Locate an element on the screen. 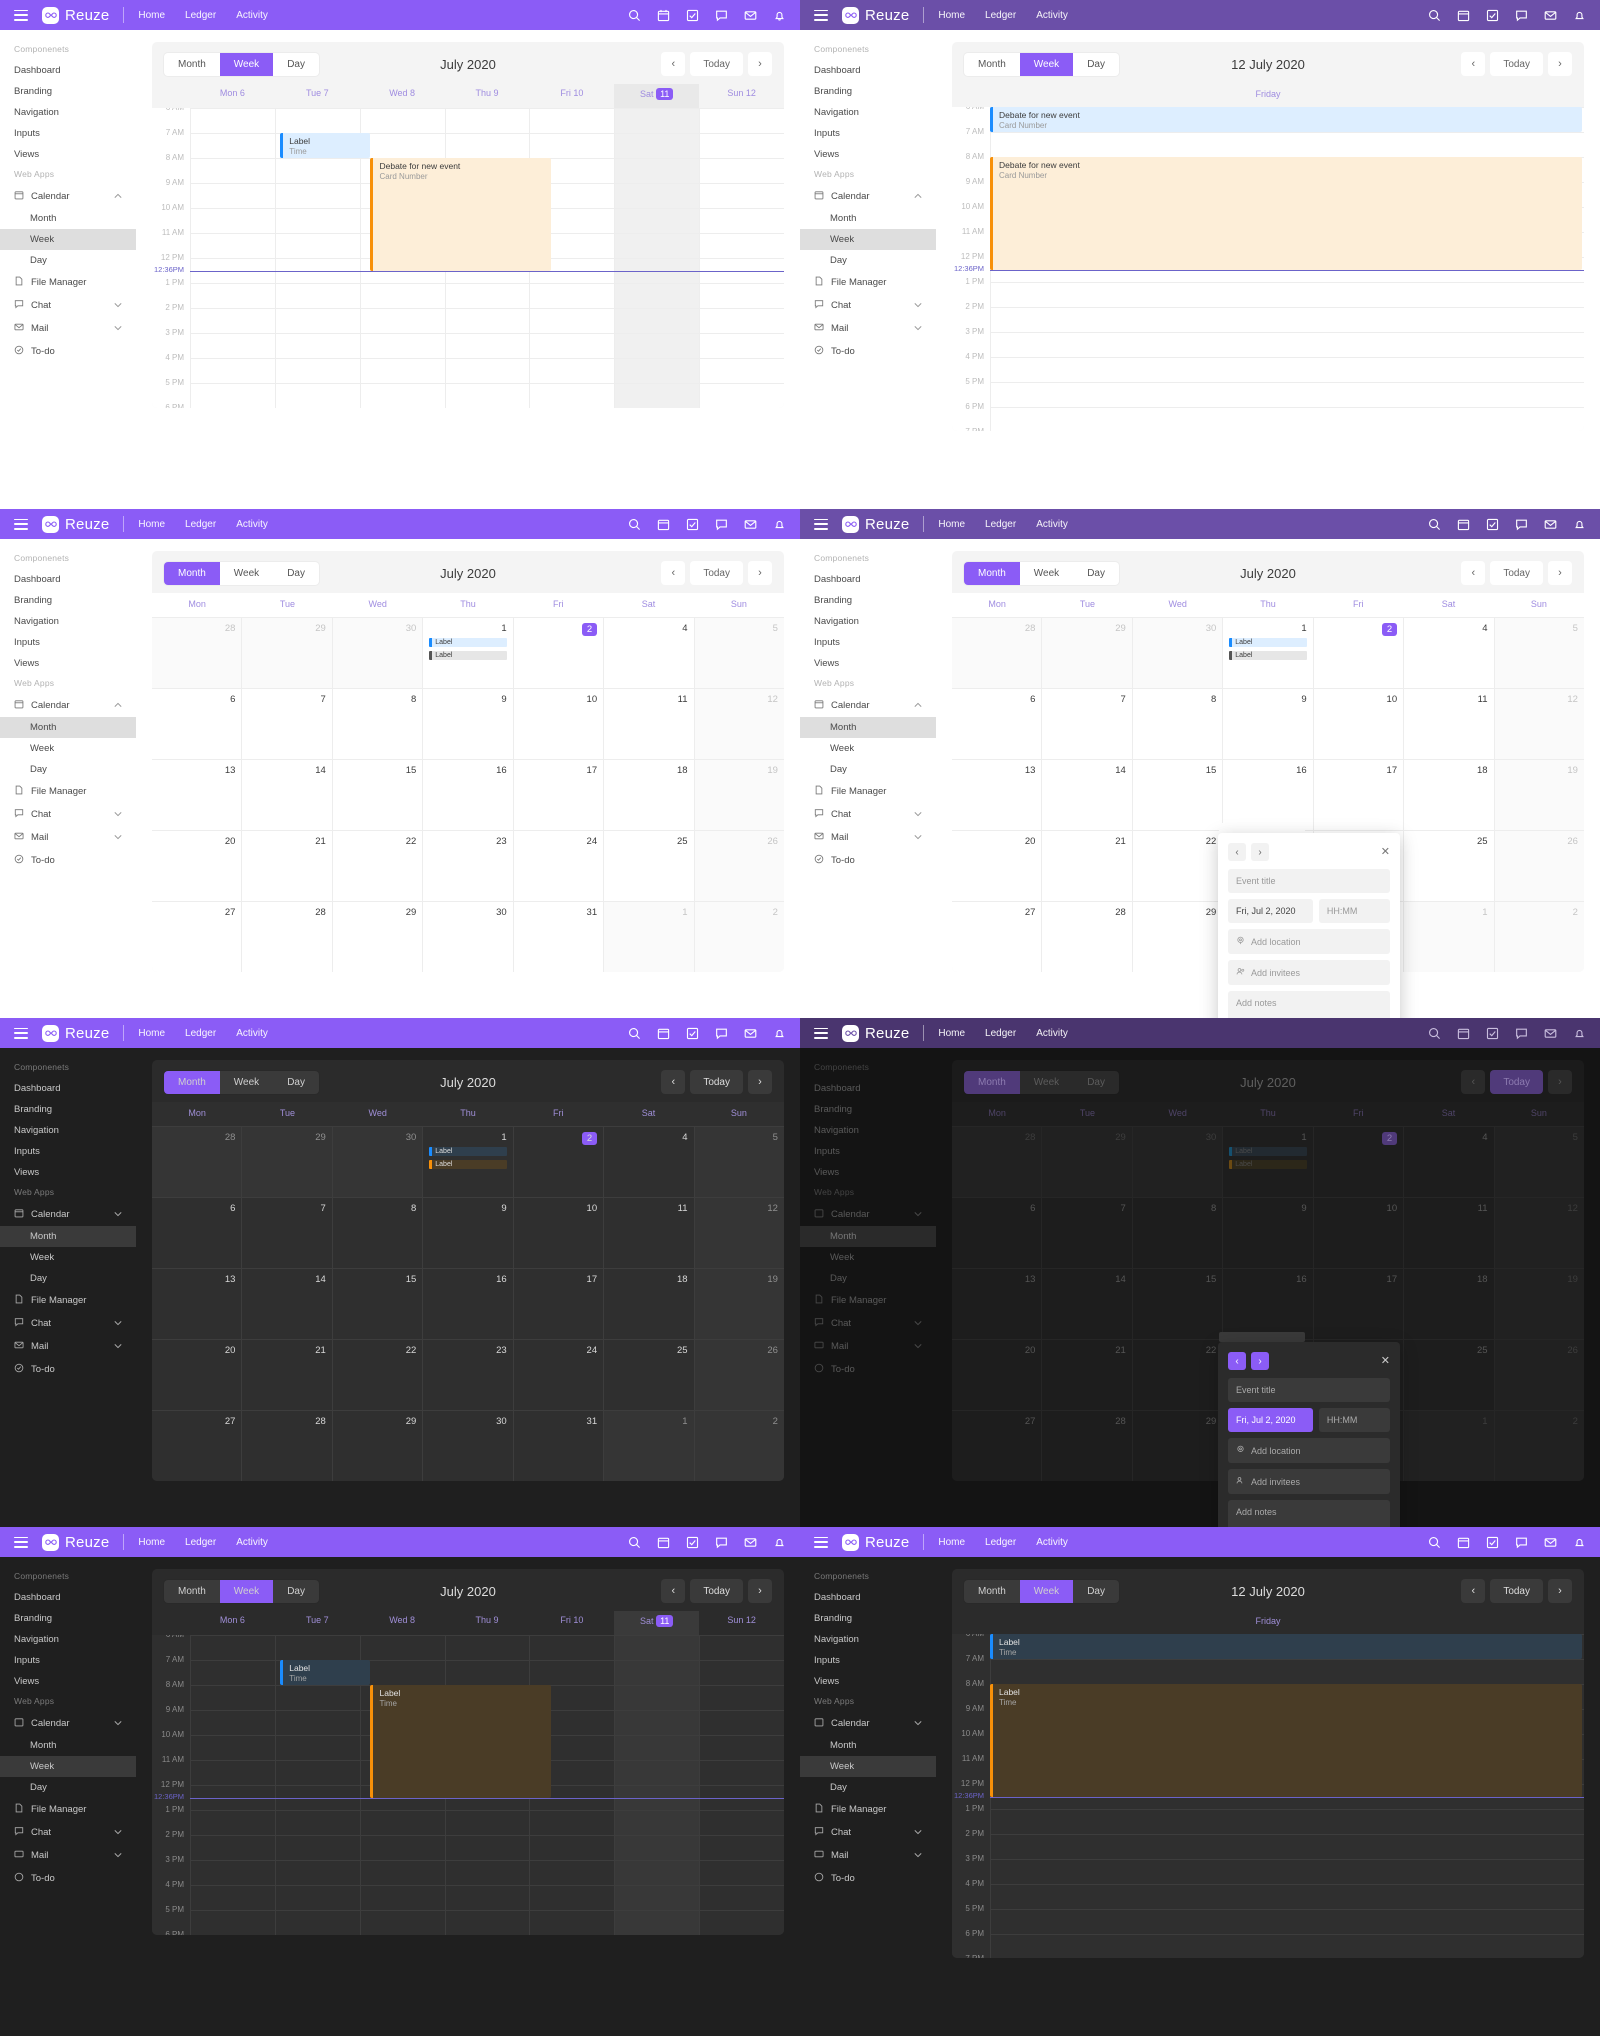 This screenshot has width=1600, height=2036. sidebar-item-dashboard: Dashboard is located at coordinates (68, 1088).